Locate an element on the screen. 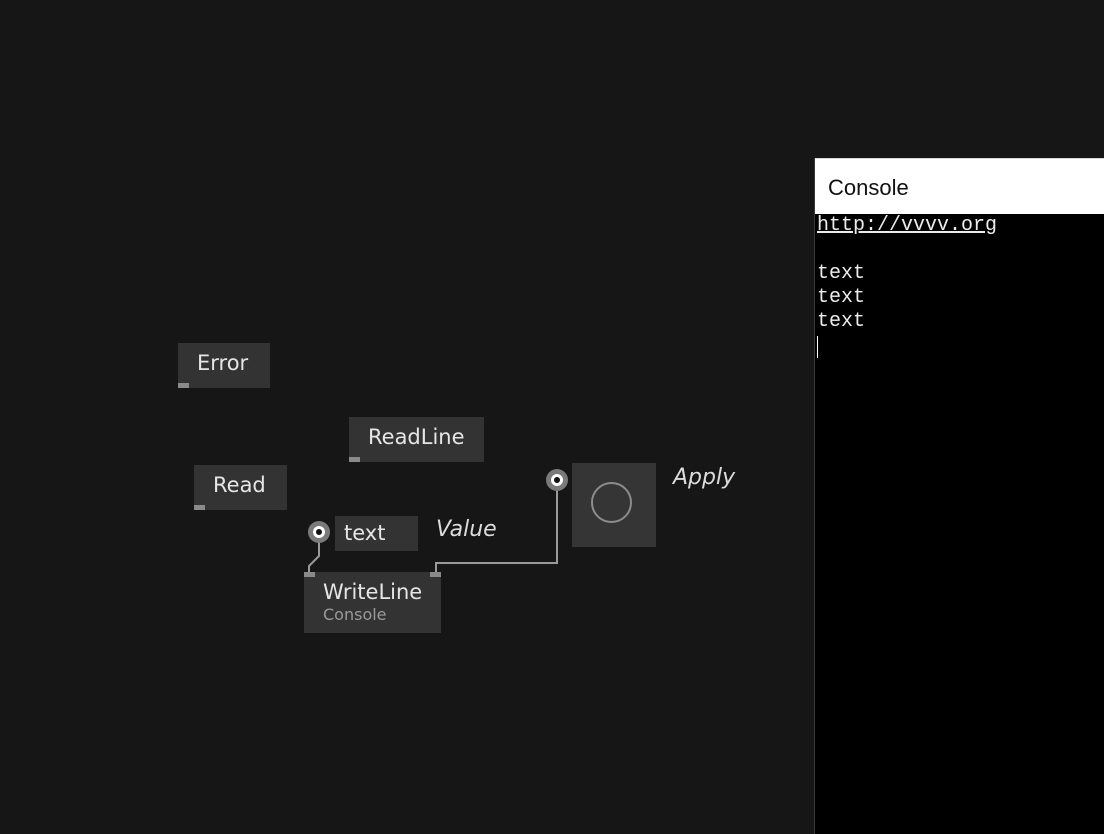 The image size is (1104, 834). text-iobox-value: text is located at coordinates (365, 533).